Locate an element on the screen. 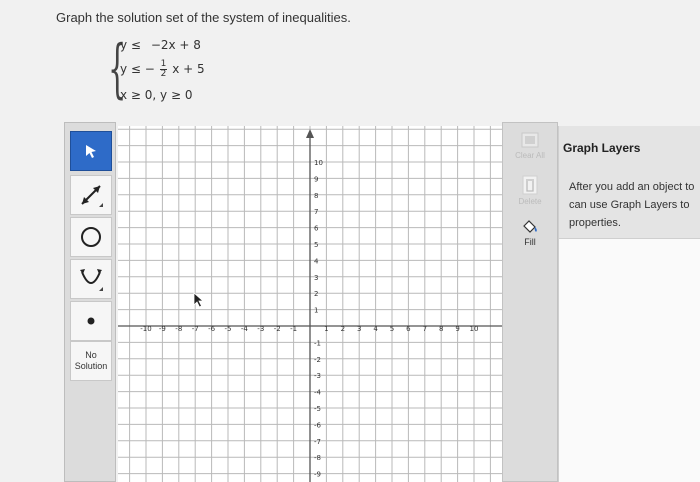 This screenshot has width=700, height=482. graph-layers-message-line2: can use Graph Layers to is located at coordinates (629, 205).